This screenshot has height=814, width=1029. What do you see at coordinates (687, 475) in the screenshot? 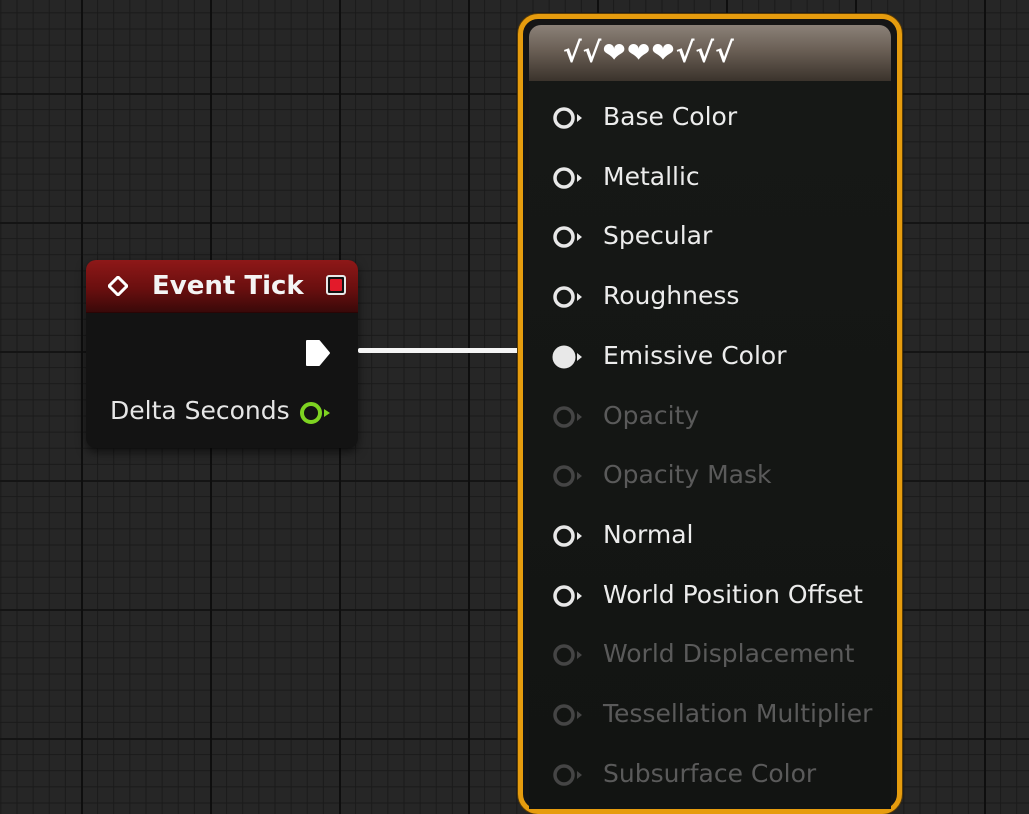
I see `material-pin-label: Opacity Mask` at bounding box center [687, 475].